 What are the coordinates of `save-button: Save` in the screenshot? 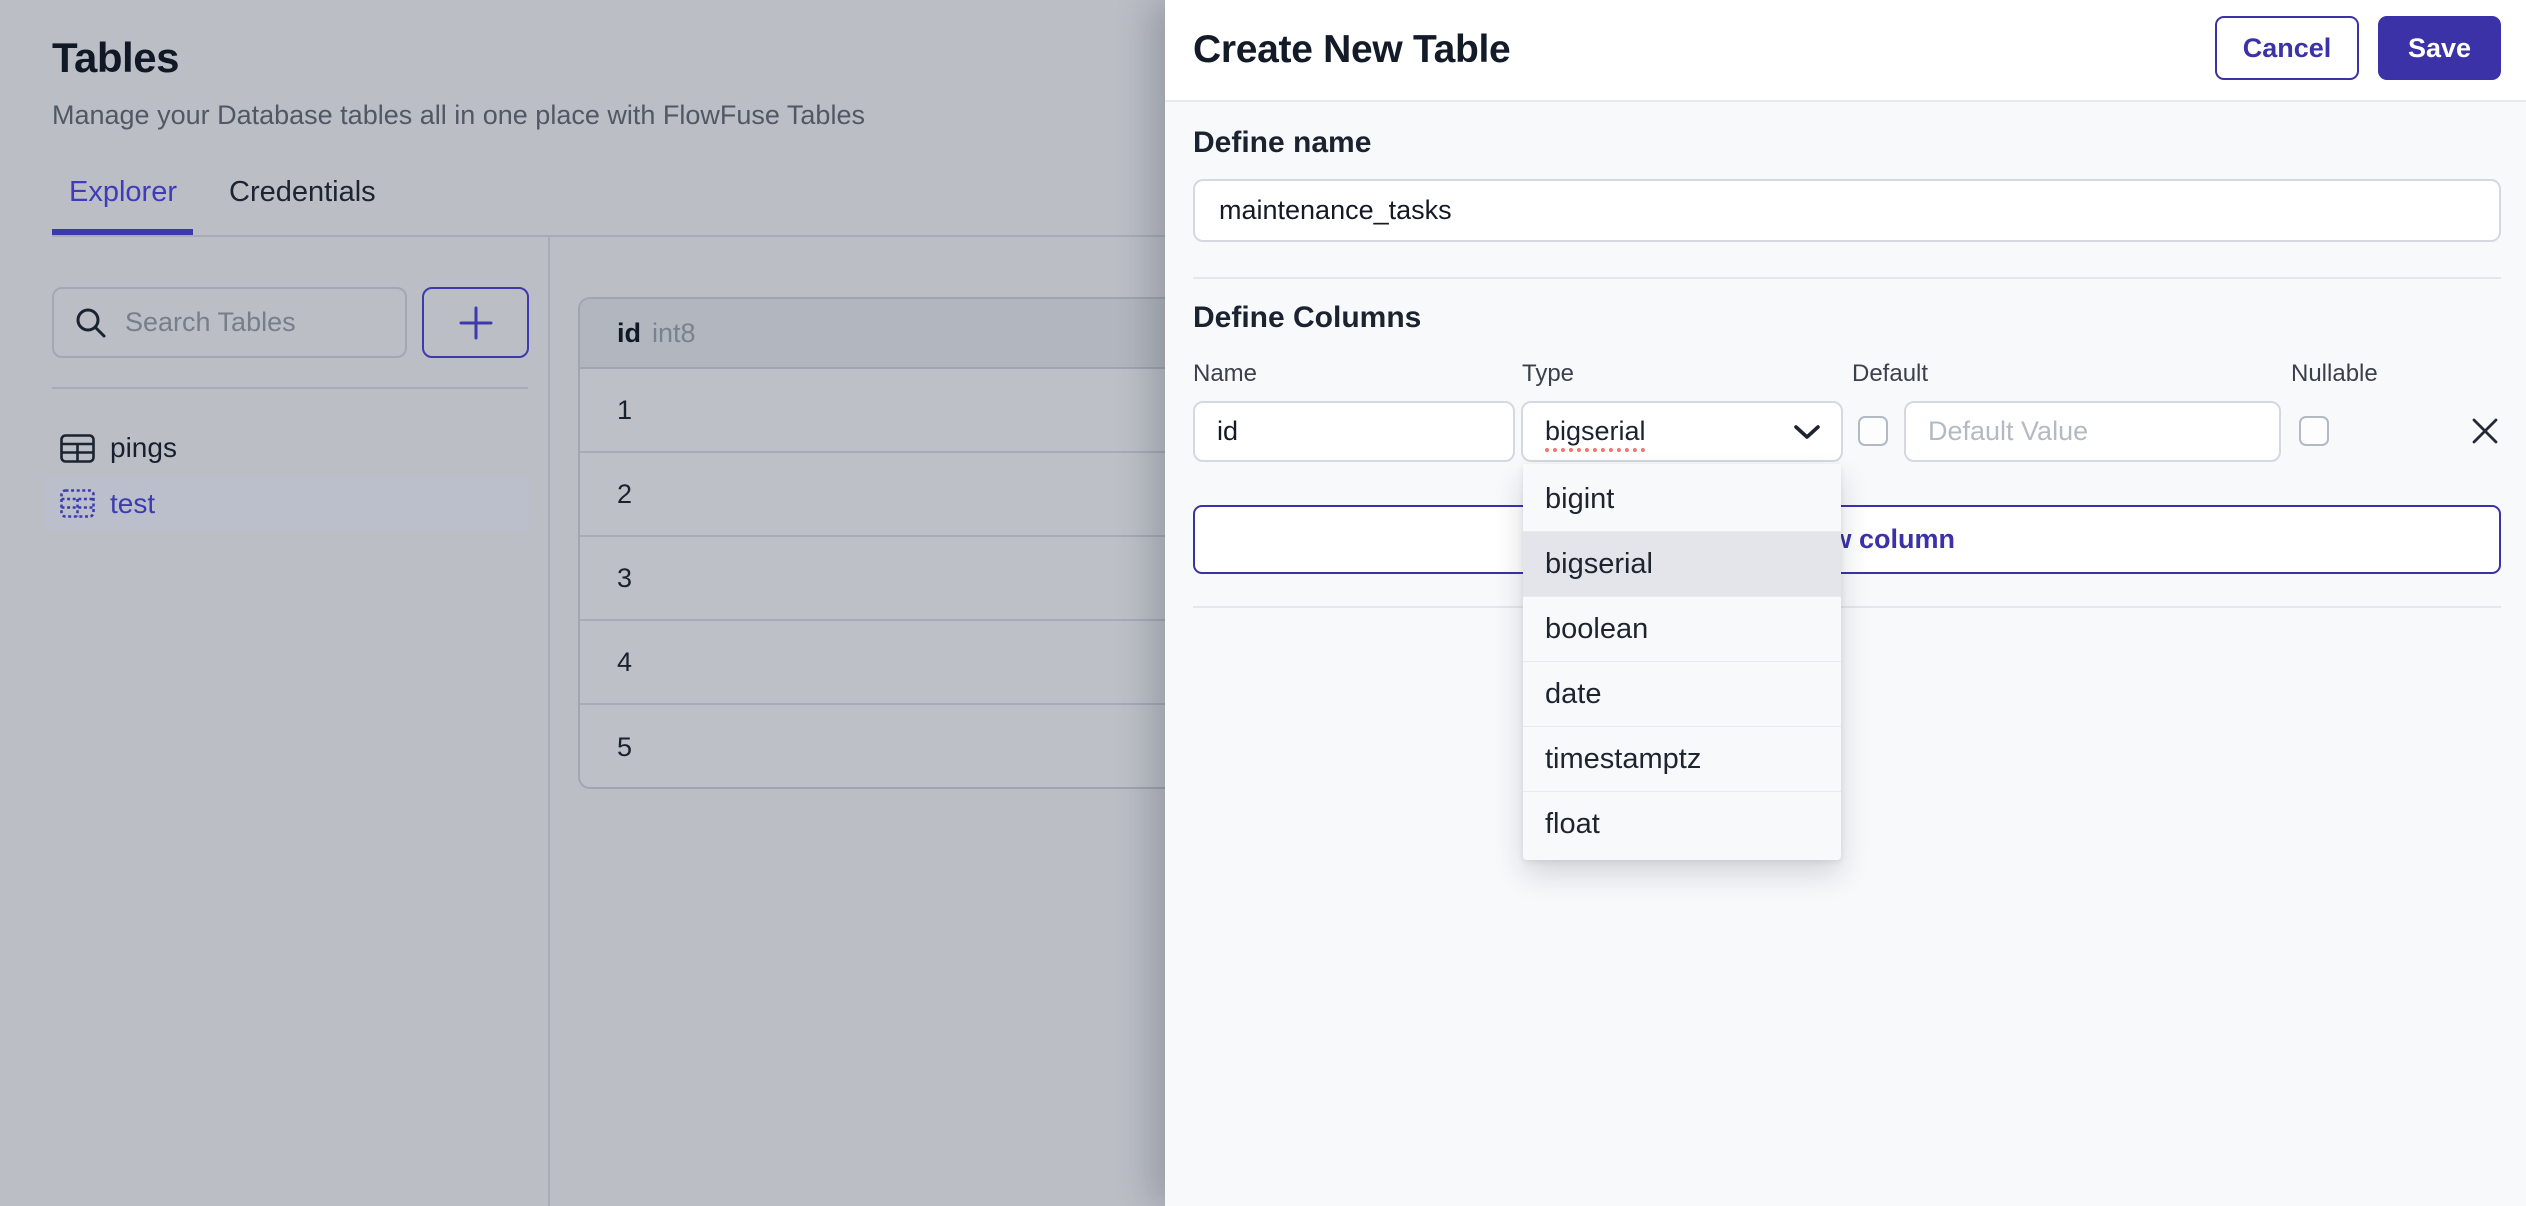 It's located at (2439, 48).